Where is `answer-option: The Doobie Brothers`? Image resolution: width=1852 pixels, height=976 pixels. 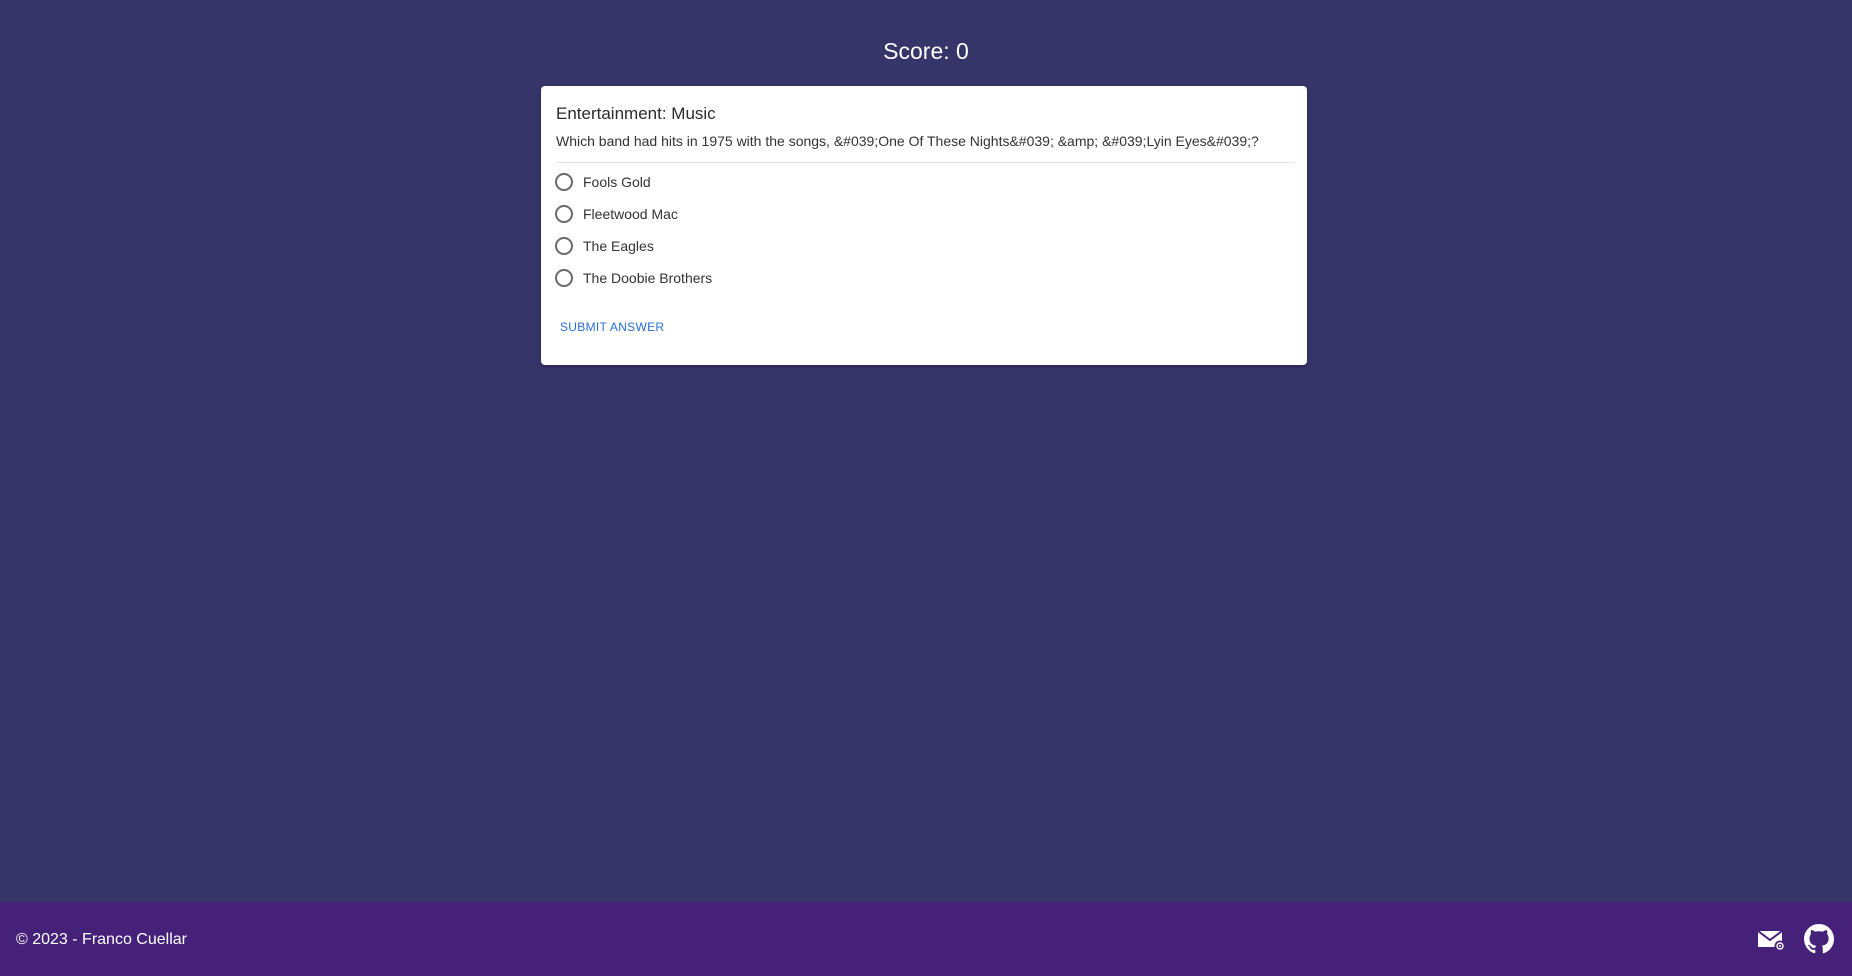 answer-option: The Doobie Brothers is located at coordinates (633, 278).